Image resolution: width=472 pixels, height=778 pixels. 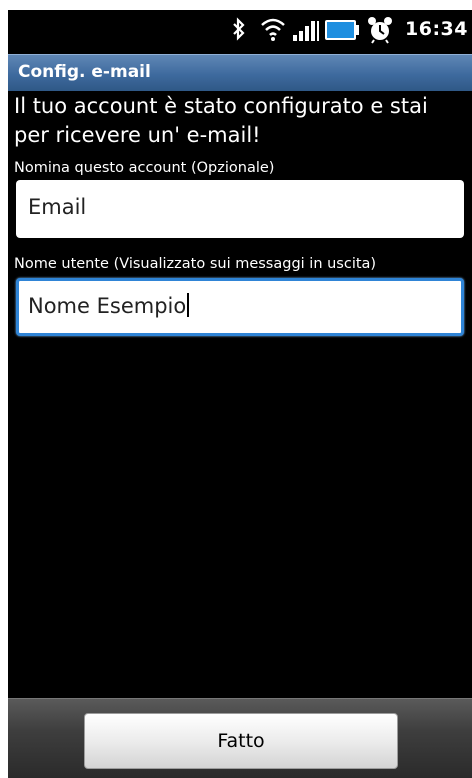 I want to click on alarm-icon, so click(x=380, y=30).